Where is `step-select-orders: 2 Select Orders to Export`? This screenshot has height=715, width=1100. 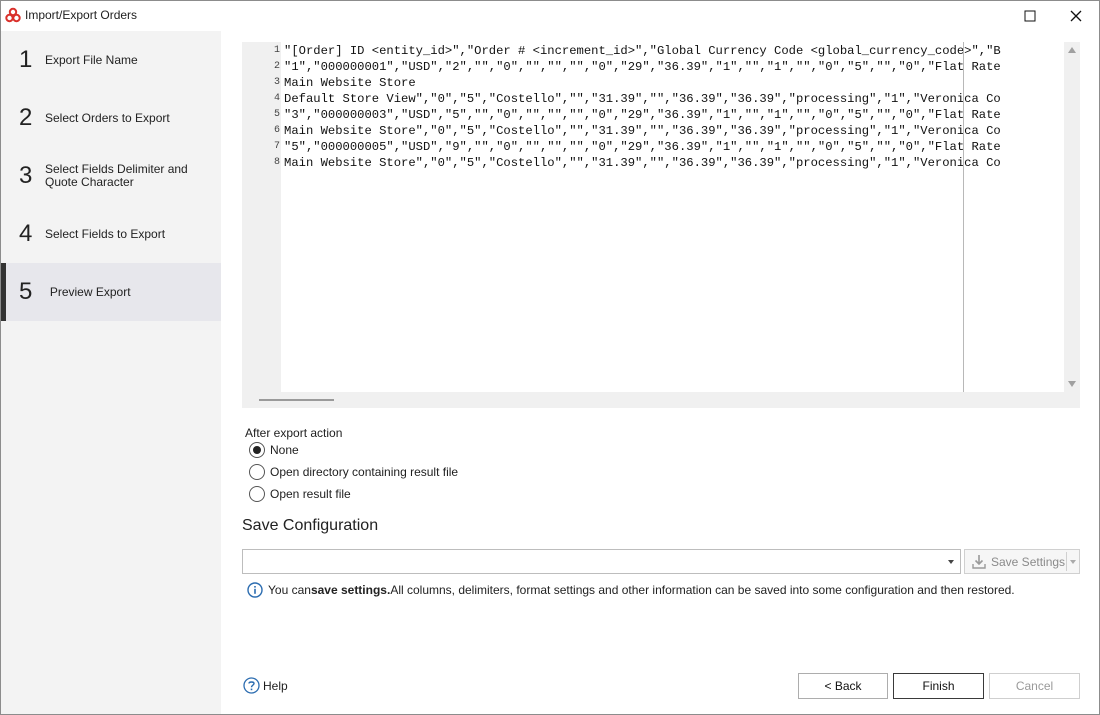
step-select-orders: 2 Select Orders to Export is located at coordinates (111, 118).